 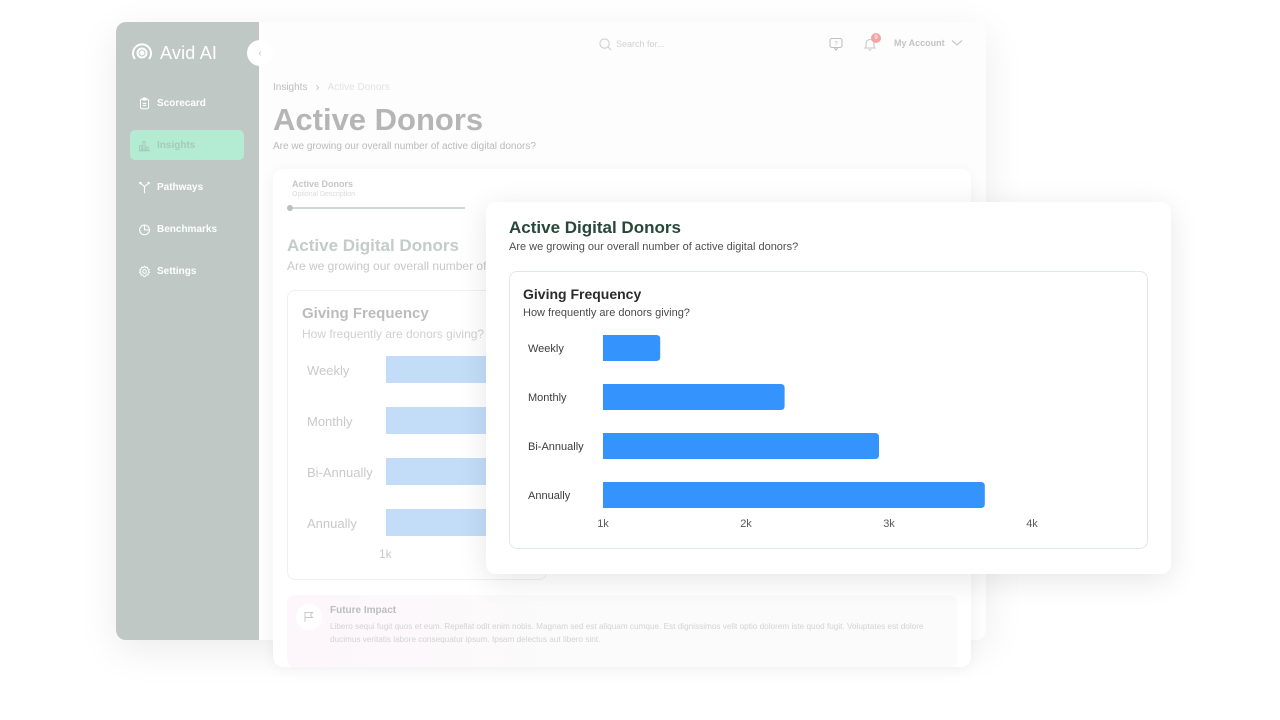 I want to click on flag-icon, so click(x=309, y=617).